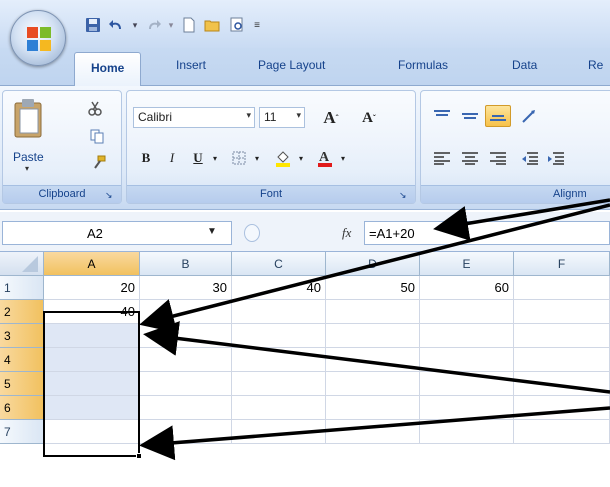 The height and width of the screenshot is (487, 610). What do you see at coordinates (215, 158) in the screenshot?
I see `underline-dropdown-icon: ▾` at bounding box center [215, 158].